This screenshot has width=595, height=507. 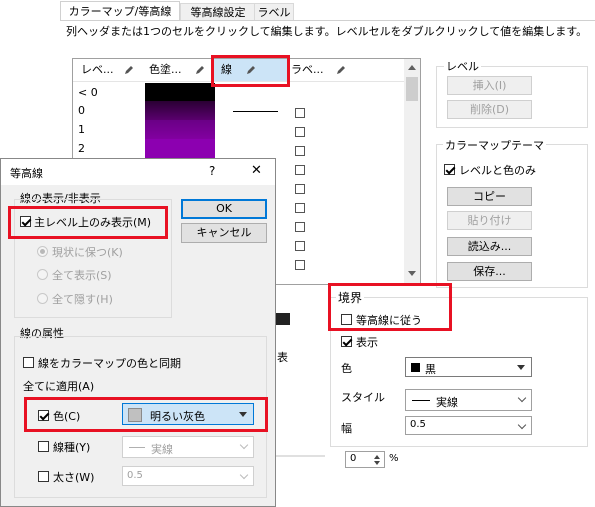 What do you see at coordinates (82, 299) in the screenshot?
I see `hide-all-label: 全て隠す(H)` at bounding box center [82, 299].